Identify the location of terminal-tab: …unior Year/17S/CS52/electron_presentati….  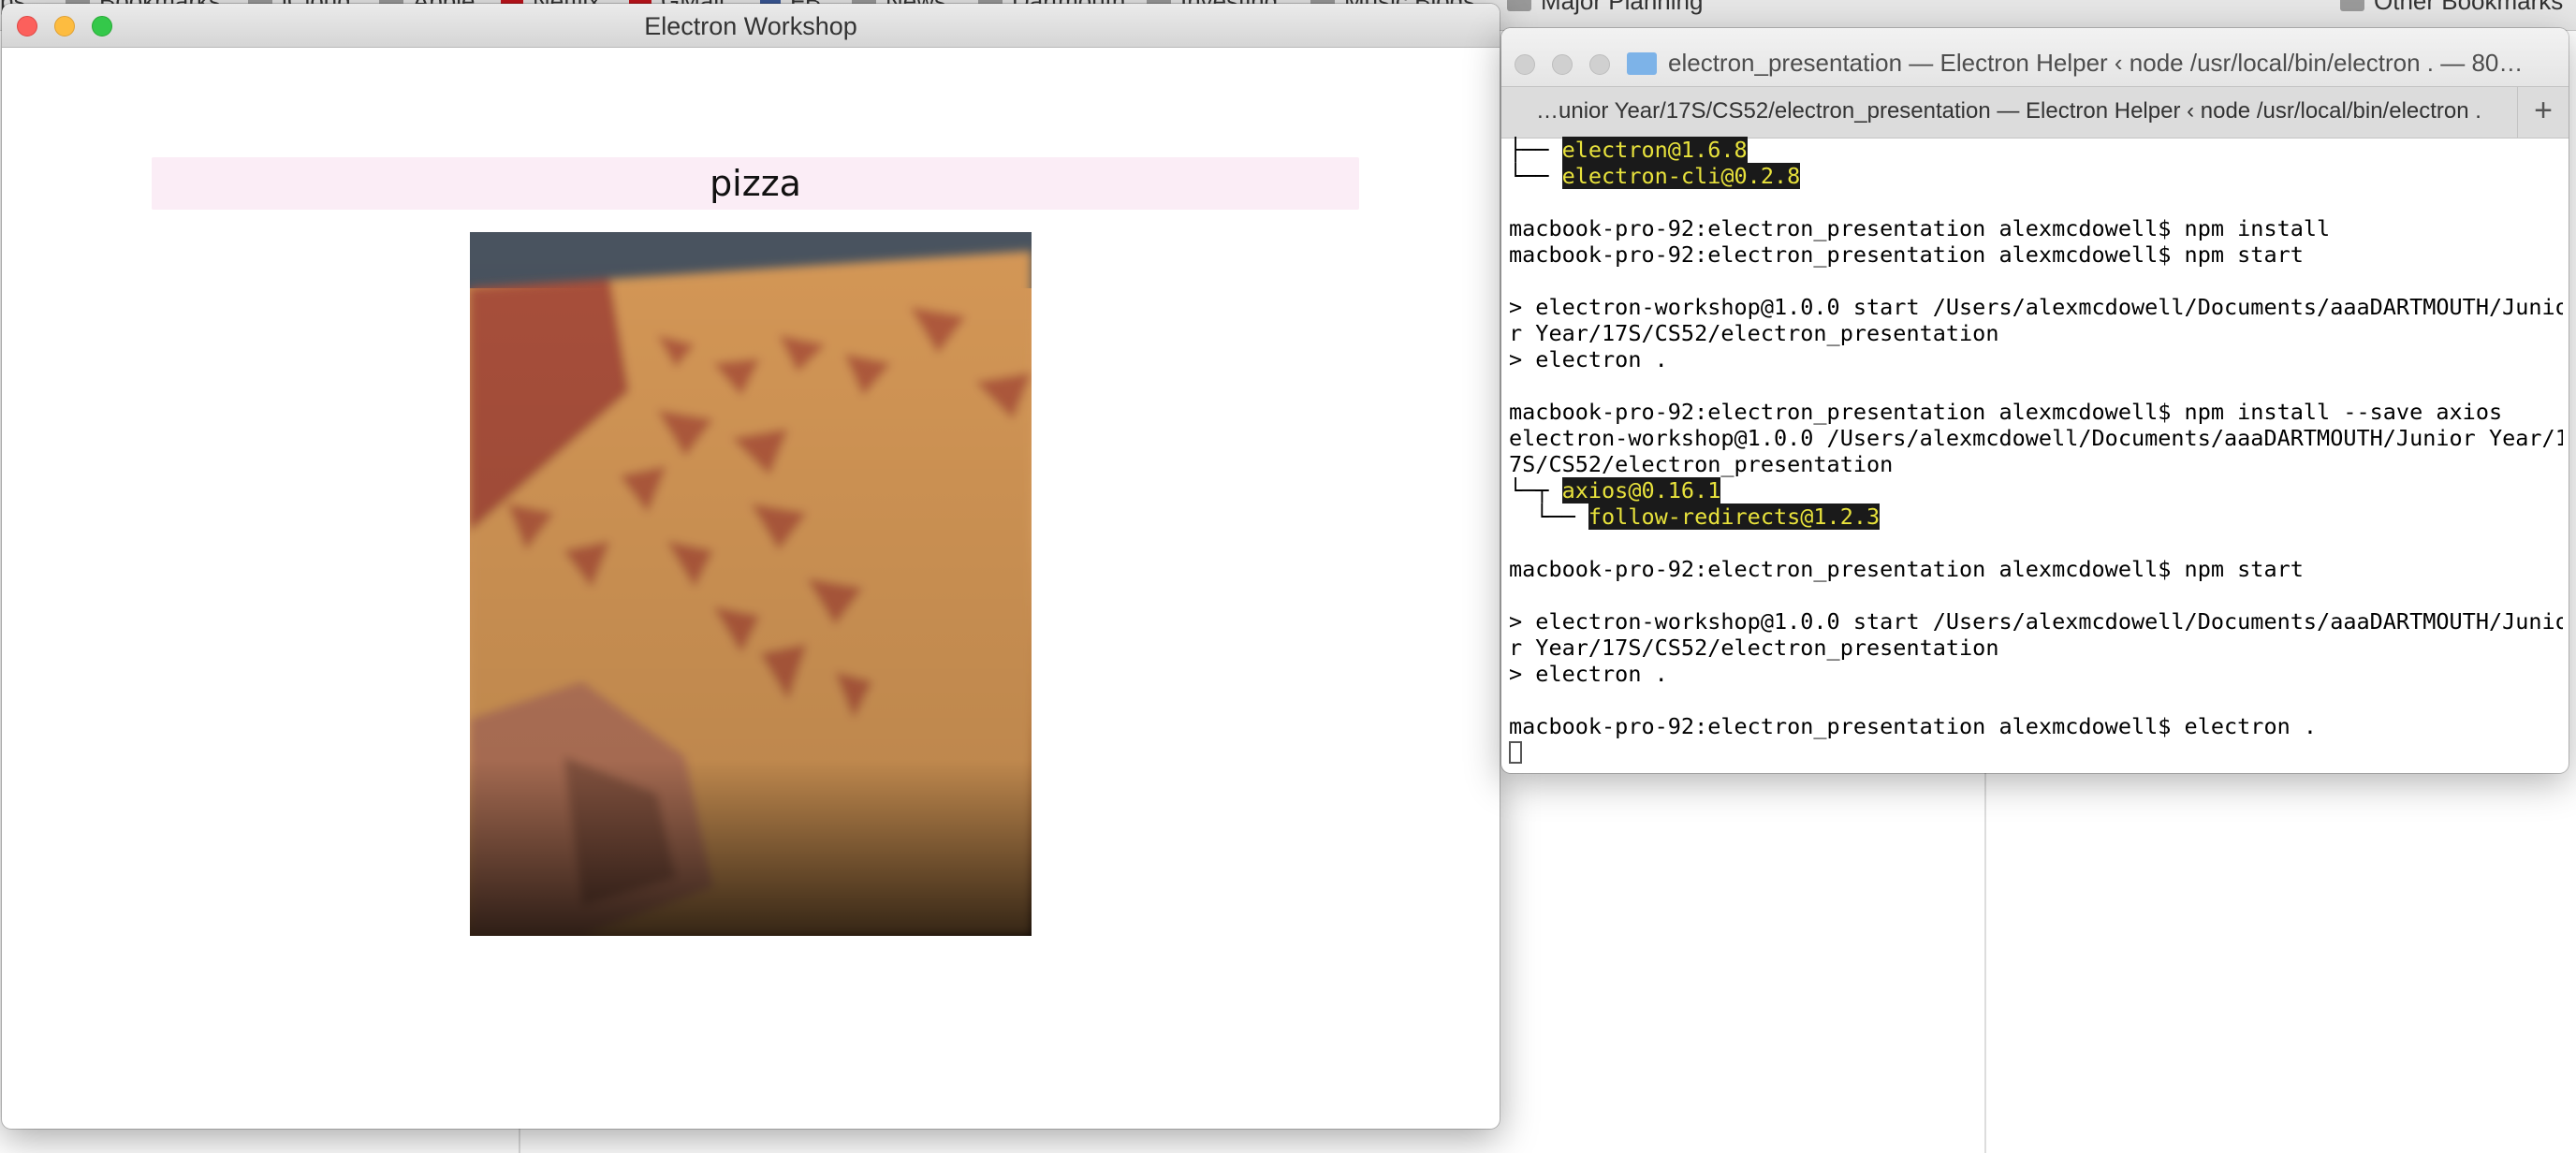
(2008, 111).